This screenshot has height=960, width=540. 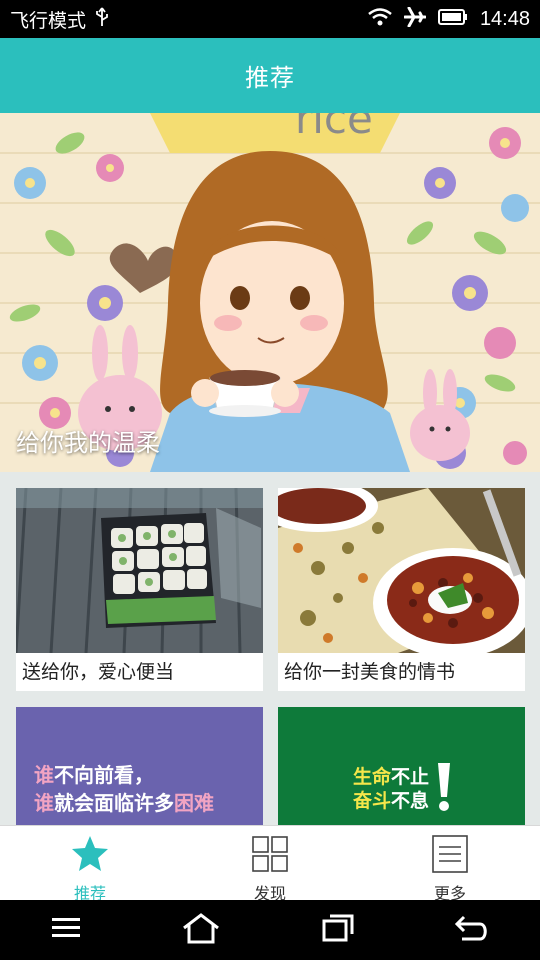 What do you see at coordinates (124, 789) in the screenshot?
I see `quote-card: 谁不向前看， 谁就会面临许多困难` at bounding box center [124, 789].